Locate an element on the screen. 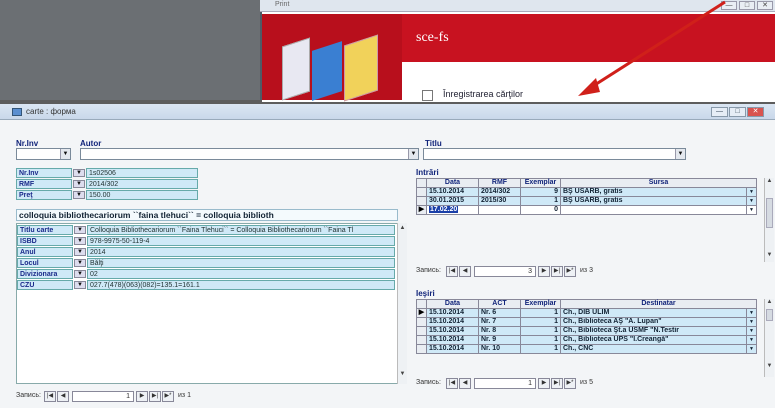  register-books-label: Înregistrarea cărţilor is located at coordinates (483, 94).